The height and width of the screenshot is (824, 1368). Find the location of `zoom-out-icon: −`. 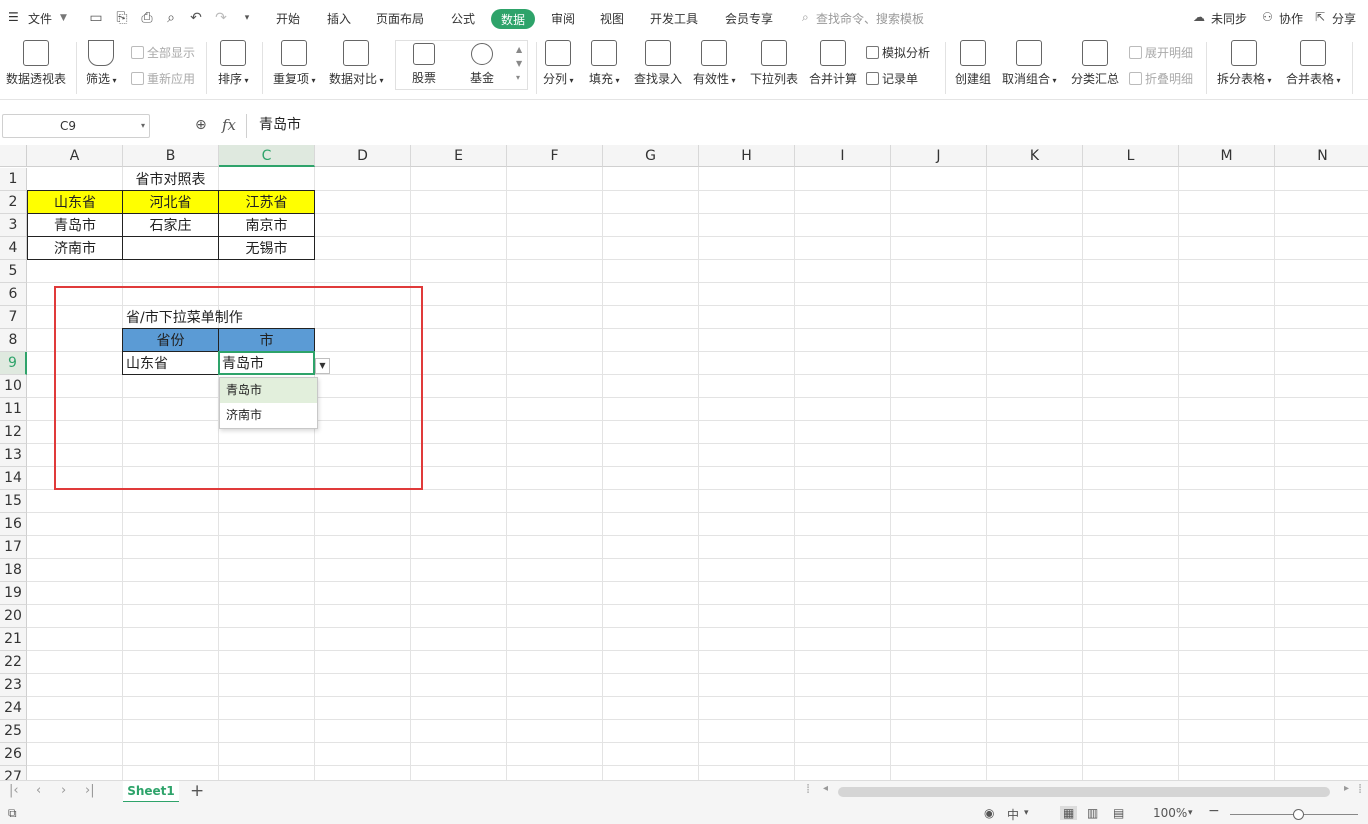

zoom-out-icon: − is located at coordinates (1214, 811).